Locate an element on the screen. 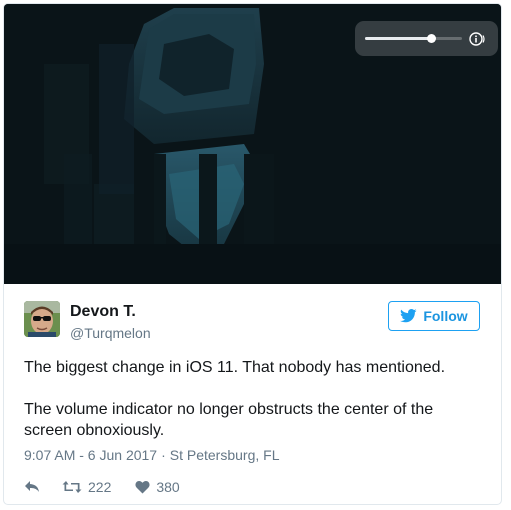 This screenshot has height=510, width=511. volume-icon is located at coordinates (477, 39).